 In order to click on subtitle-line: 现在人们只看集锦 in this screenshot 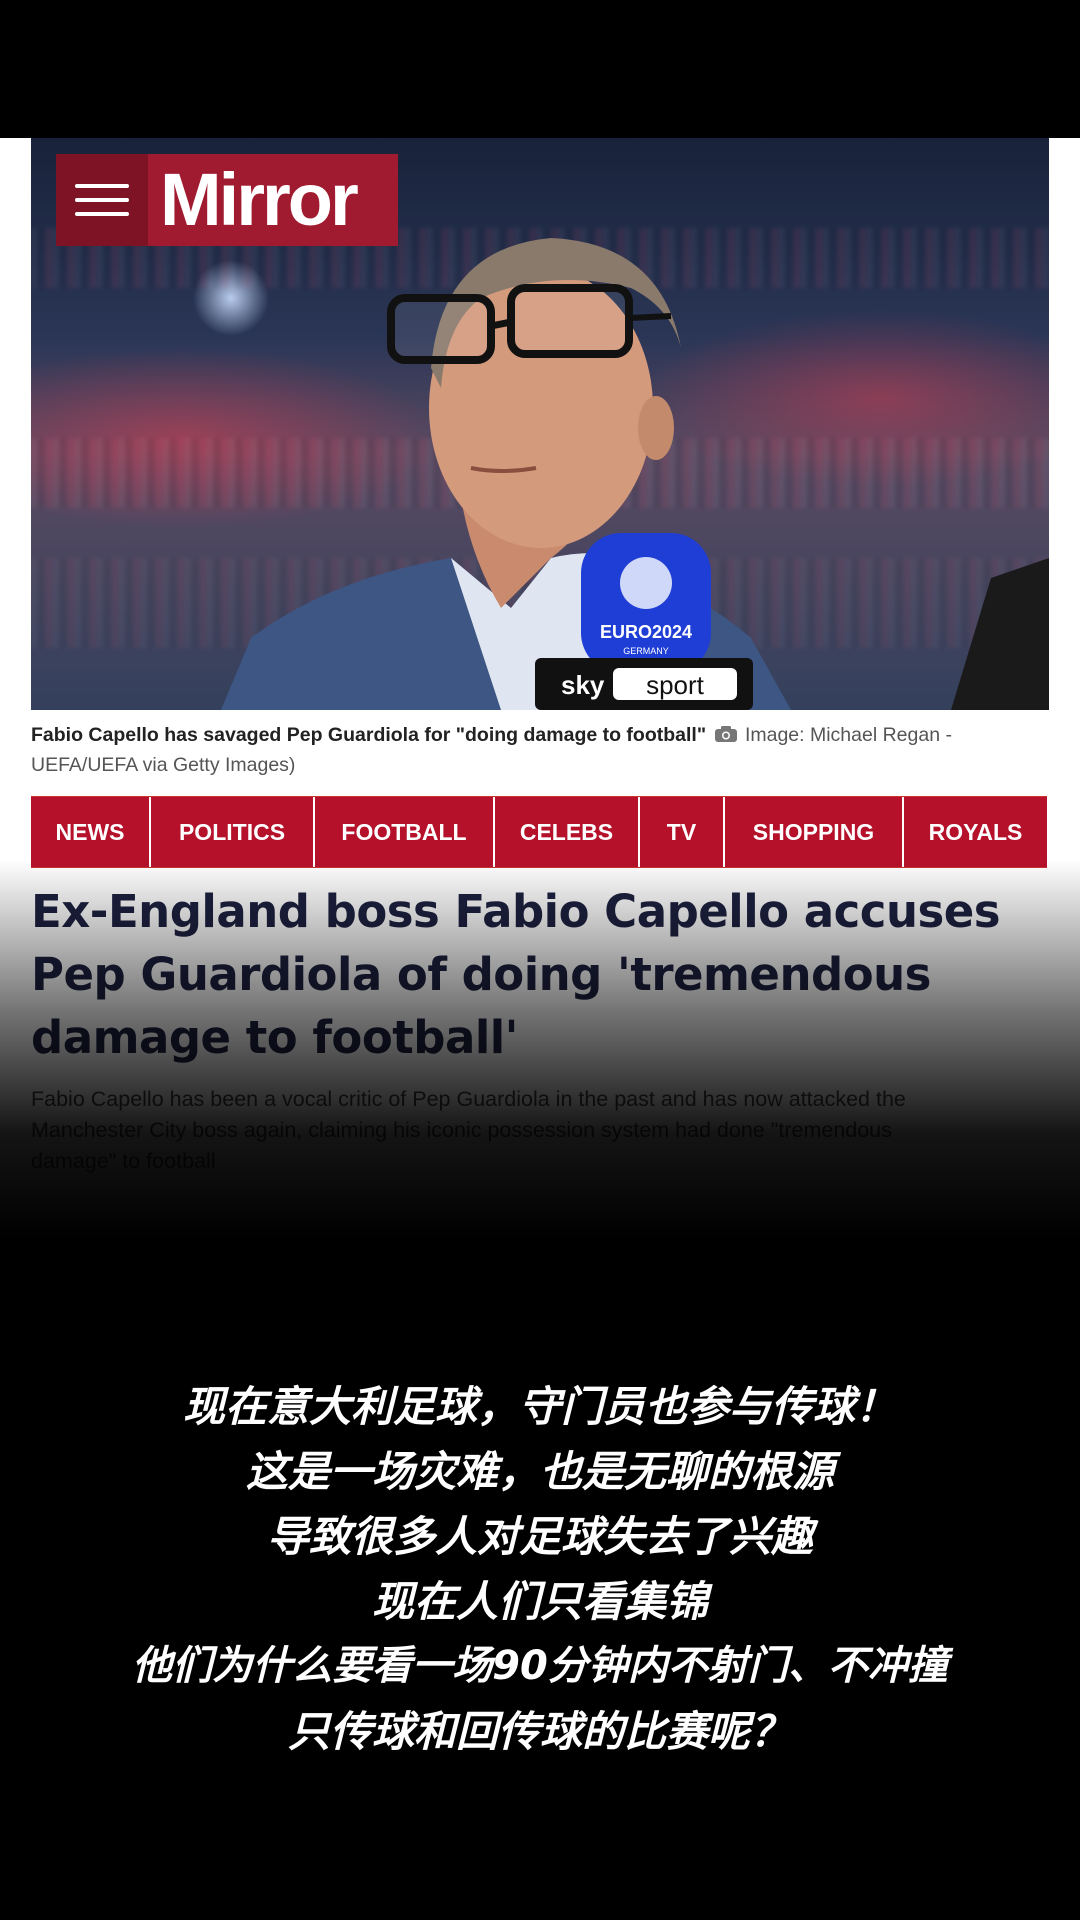, I will do `click(539, 1601)`.